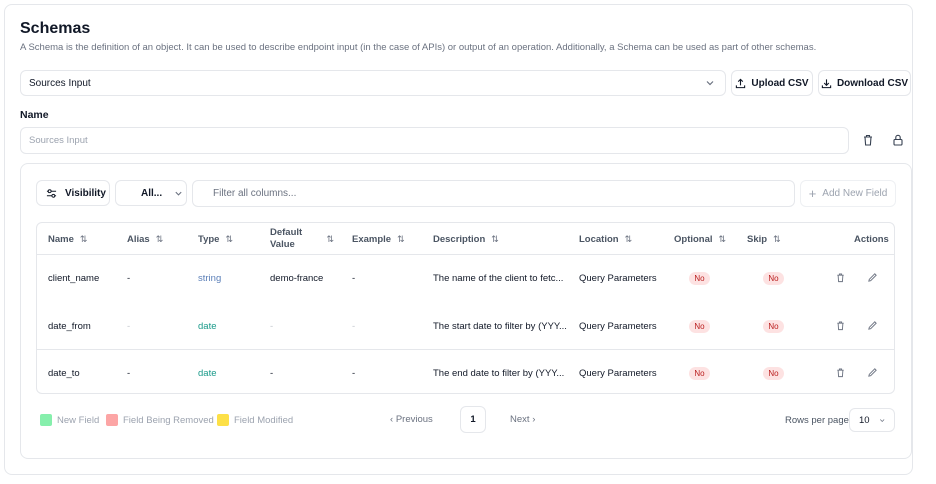 This screenshot has width=936, height=484. Describe the element at coordinates (522, 419) in the screenshot. I see `next-button: Next ›` at that location.